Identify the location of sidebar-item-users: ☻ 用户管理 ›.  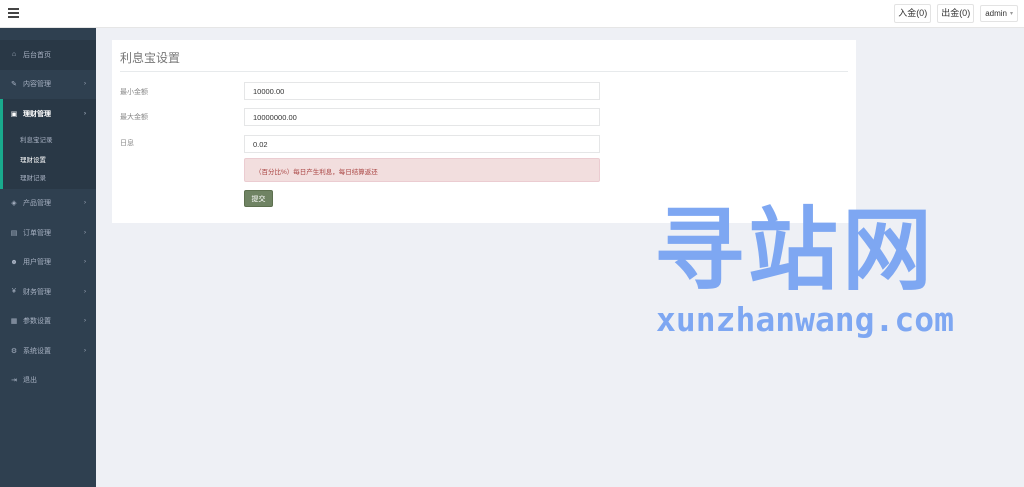
(48, 263).